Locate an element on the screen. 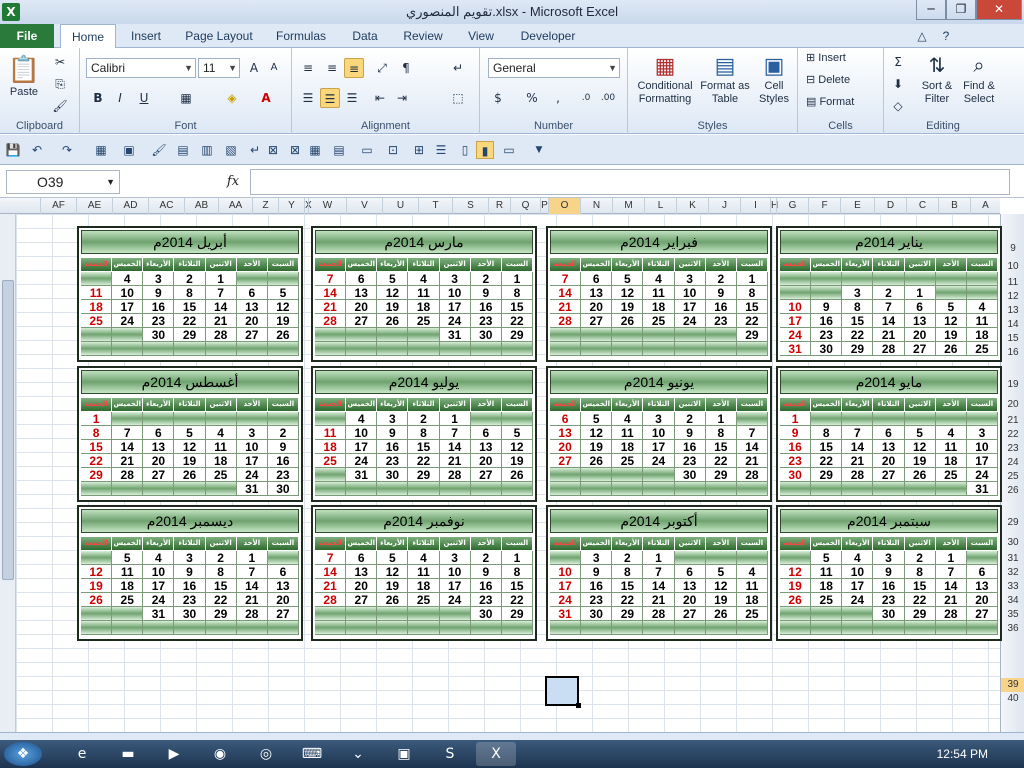 This screenshot has height=768, width=1024. column-header-AF: AF is located at coordinates (58, 206).